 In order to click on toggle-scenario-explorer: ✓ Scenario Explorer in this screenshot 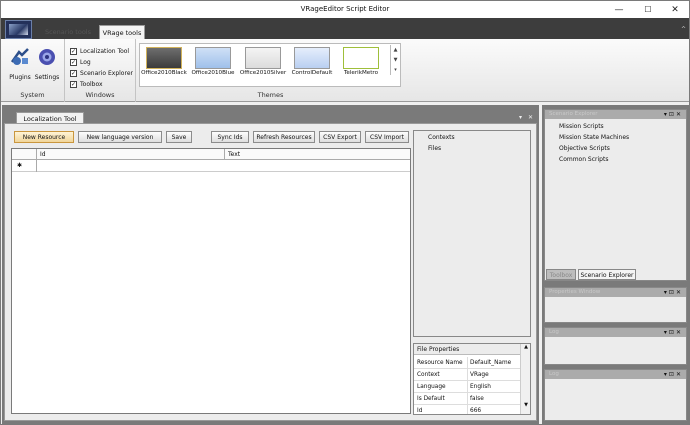, I will do `click(101, 73)`.